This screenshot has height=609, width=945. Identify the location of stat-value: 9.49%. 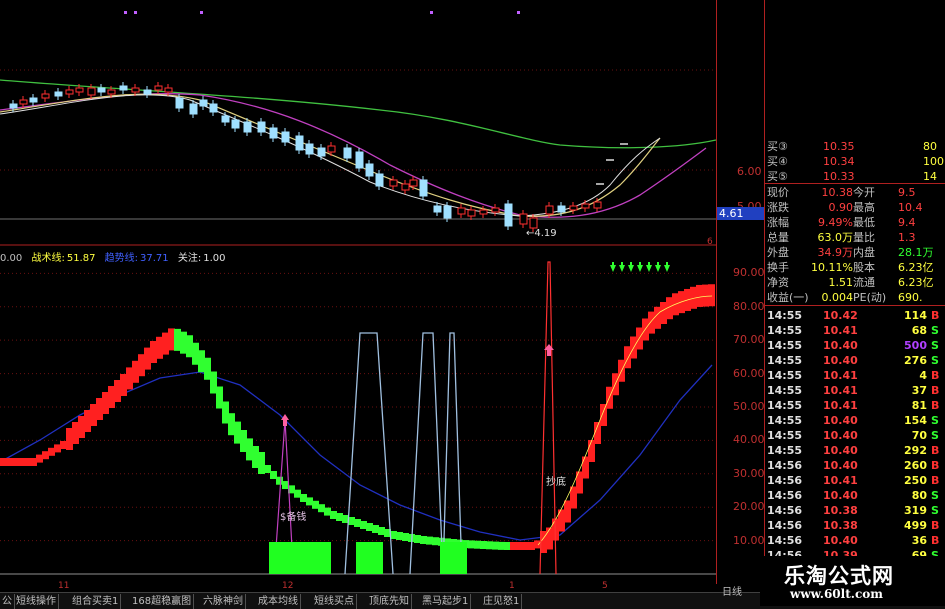
(835, 222).